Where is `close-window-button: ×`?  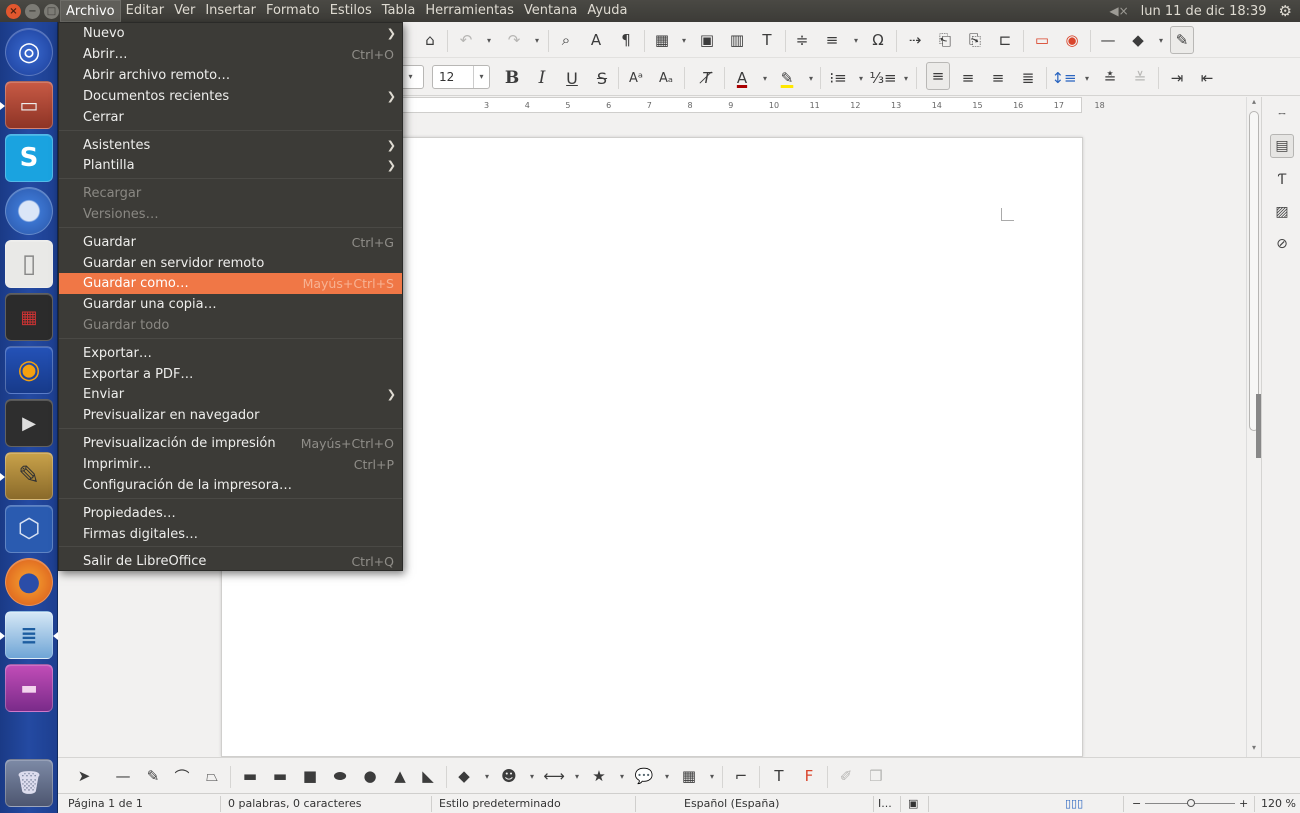
close-window-button: × is located at coordinates (13, 11).